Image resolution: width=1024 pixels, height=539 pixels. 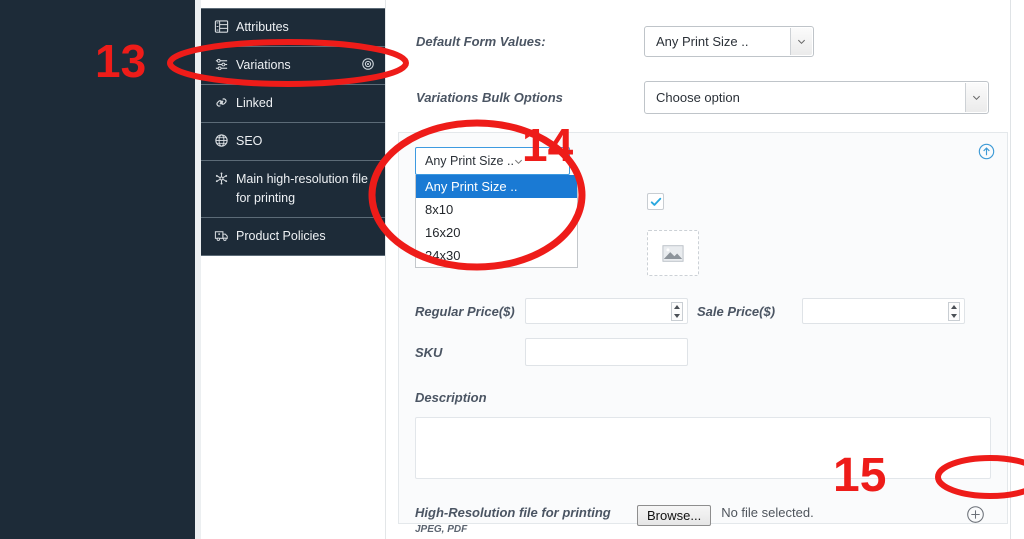 What do you see at coordinates (496, 186) in the screenshot?
I see `list-item: Any Print Size ..` at bounding box center [496, 186].